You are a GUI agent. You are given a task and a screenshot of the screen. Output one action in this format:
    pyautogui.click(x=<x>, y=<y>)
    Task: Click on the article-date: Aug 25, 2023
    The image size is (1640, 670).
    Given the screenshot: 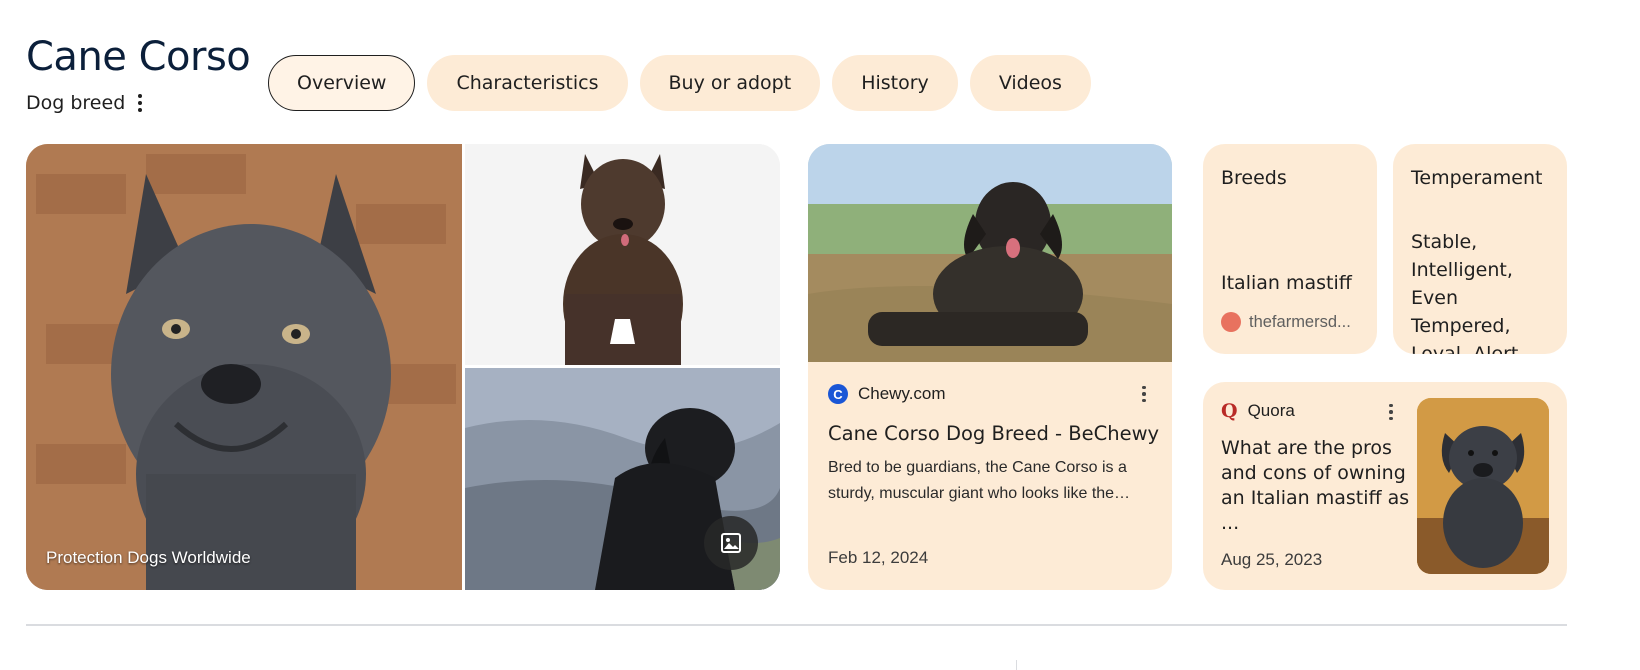 What is the action you would take?
    pyautogui.click(x=1272, y=559)
    